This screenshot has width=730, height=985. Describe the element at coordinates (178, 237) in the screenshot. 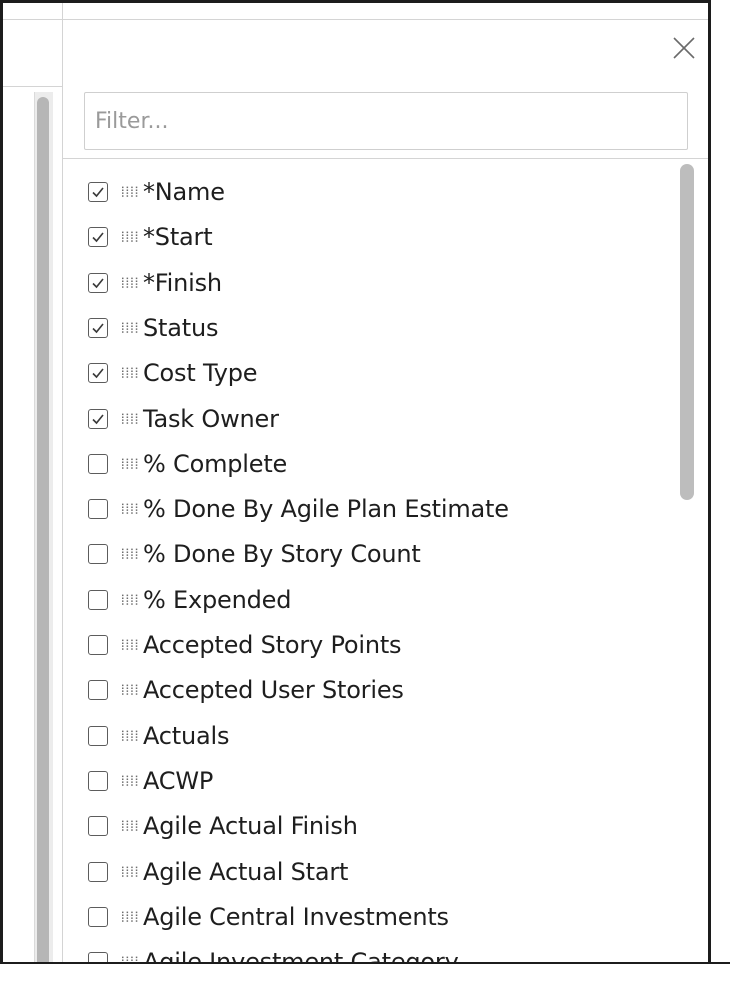

I see `column-option-label: *Start` at that location.